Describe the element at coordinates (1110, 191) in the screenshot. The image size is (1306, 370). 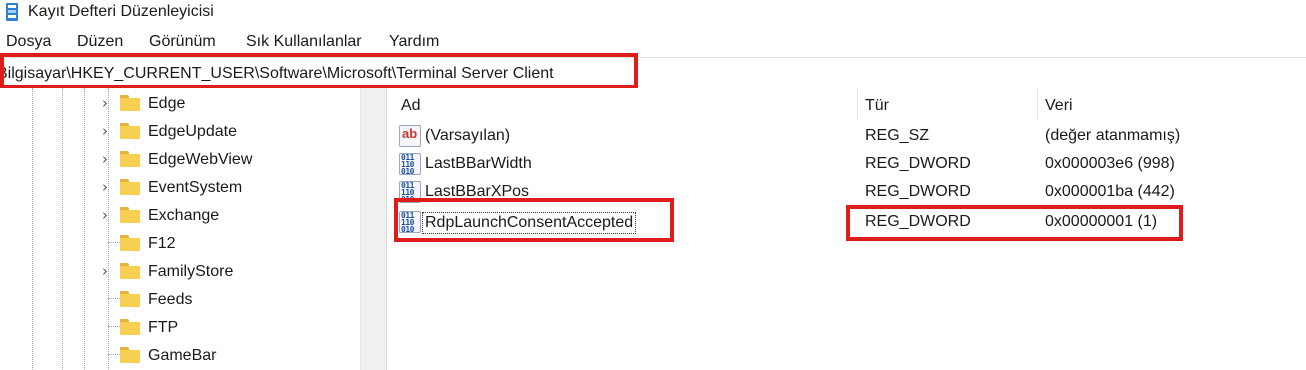
I see `value-data: 0x000001ba (442)` at that location.